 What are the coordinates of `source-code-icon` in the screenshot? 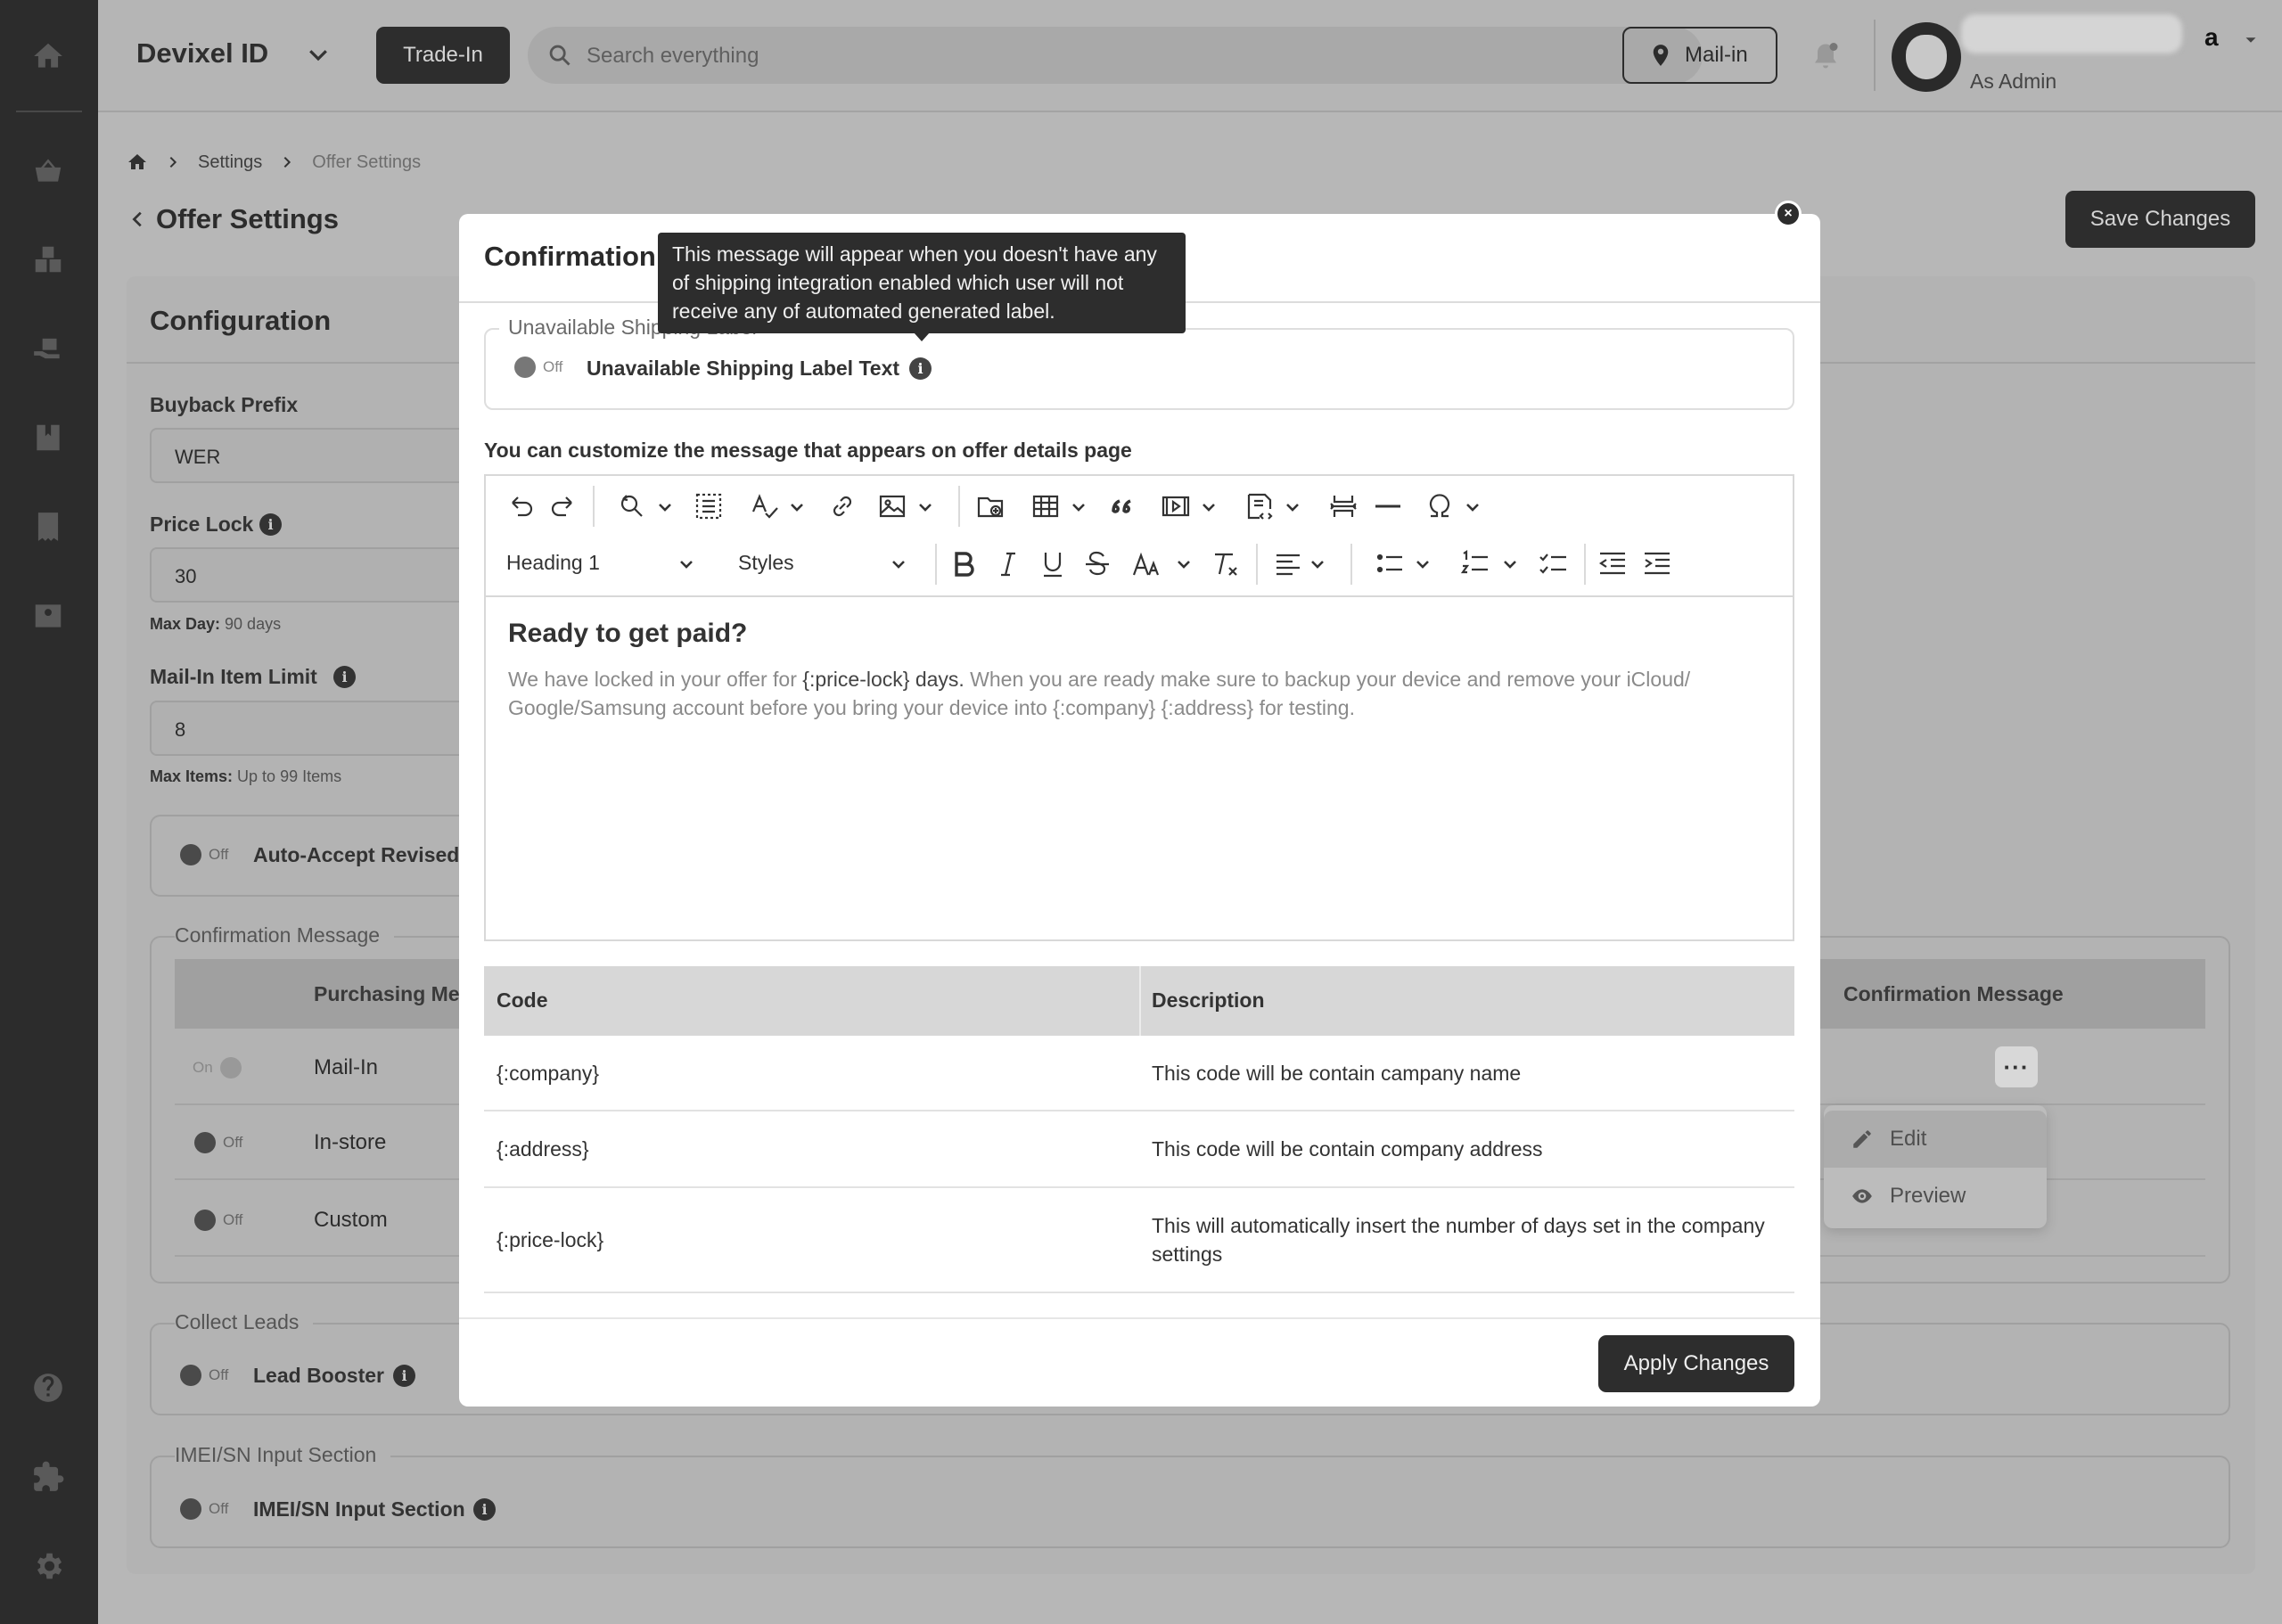 It's located at (1260, 506).